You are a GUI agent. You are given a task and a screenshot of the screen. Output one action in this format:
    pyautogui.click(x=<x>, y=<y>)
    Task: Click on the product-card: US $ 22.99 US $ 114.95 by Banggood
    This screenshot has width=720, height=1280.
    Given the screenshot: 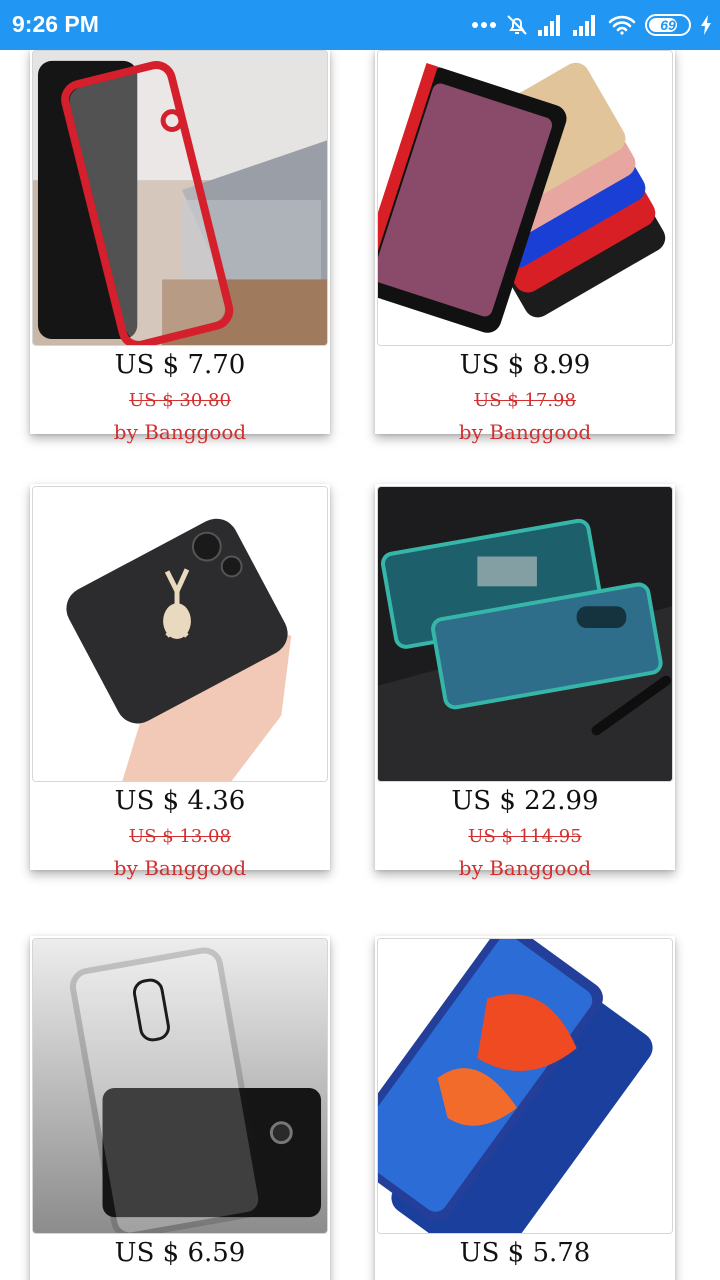 What is the action you would take?
    pyautogui.click(x=525, y=682)
    